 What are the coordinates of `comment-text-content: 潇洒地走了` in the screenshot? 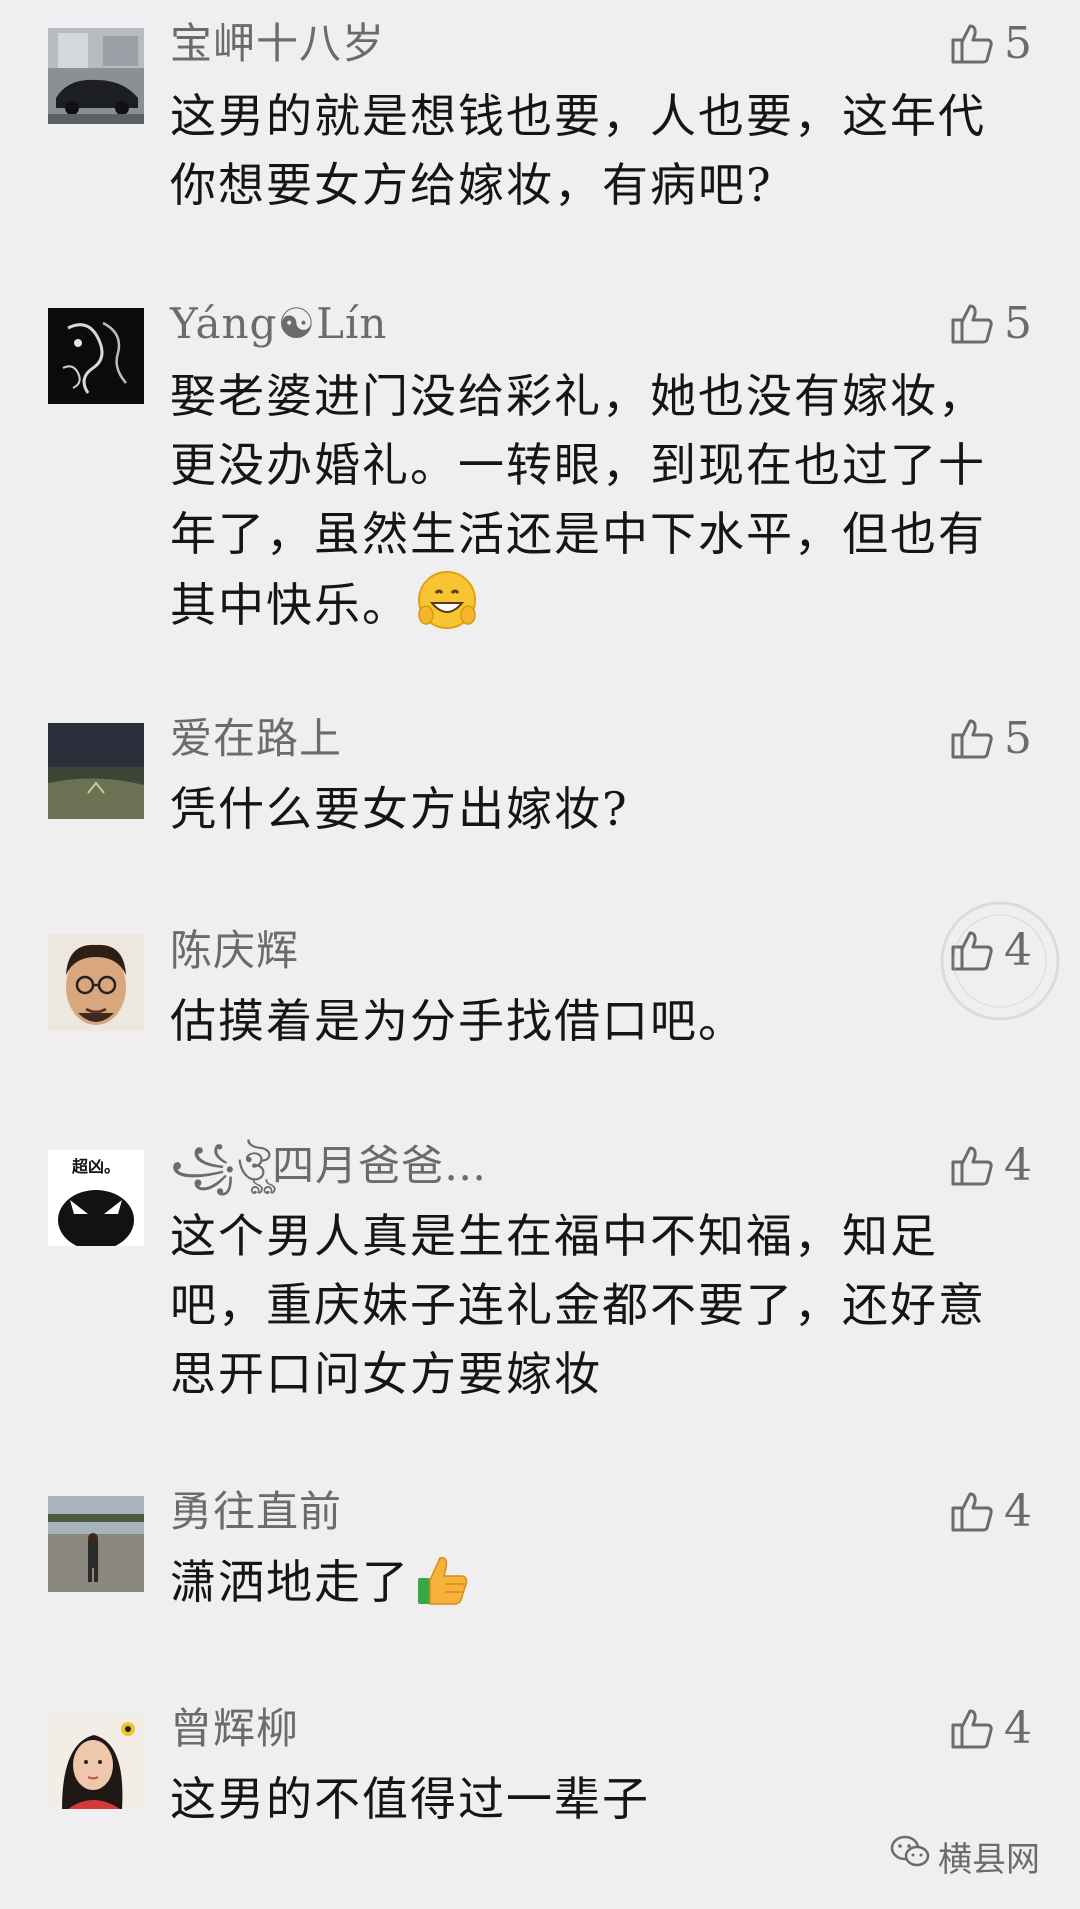 It's located at (290, 1582).